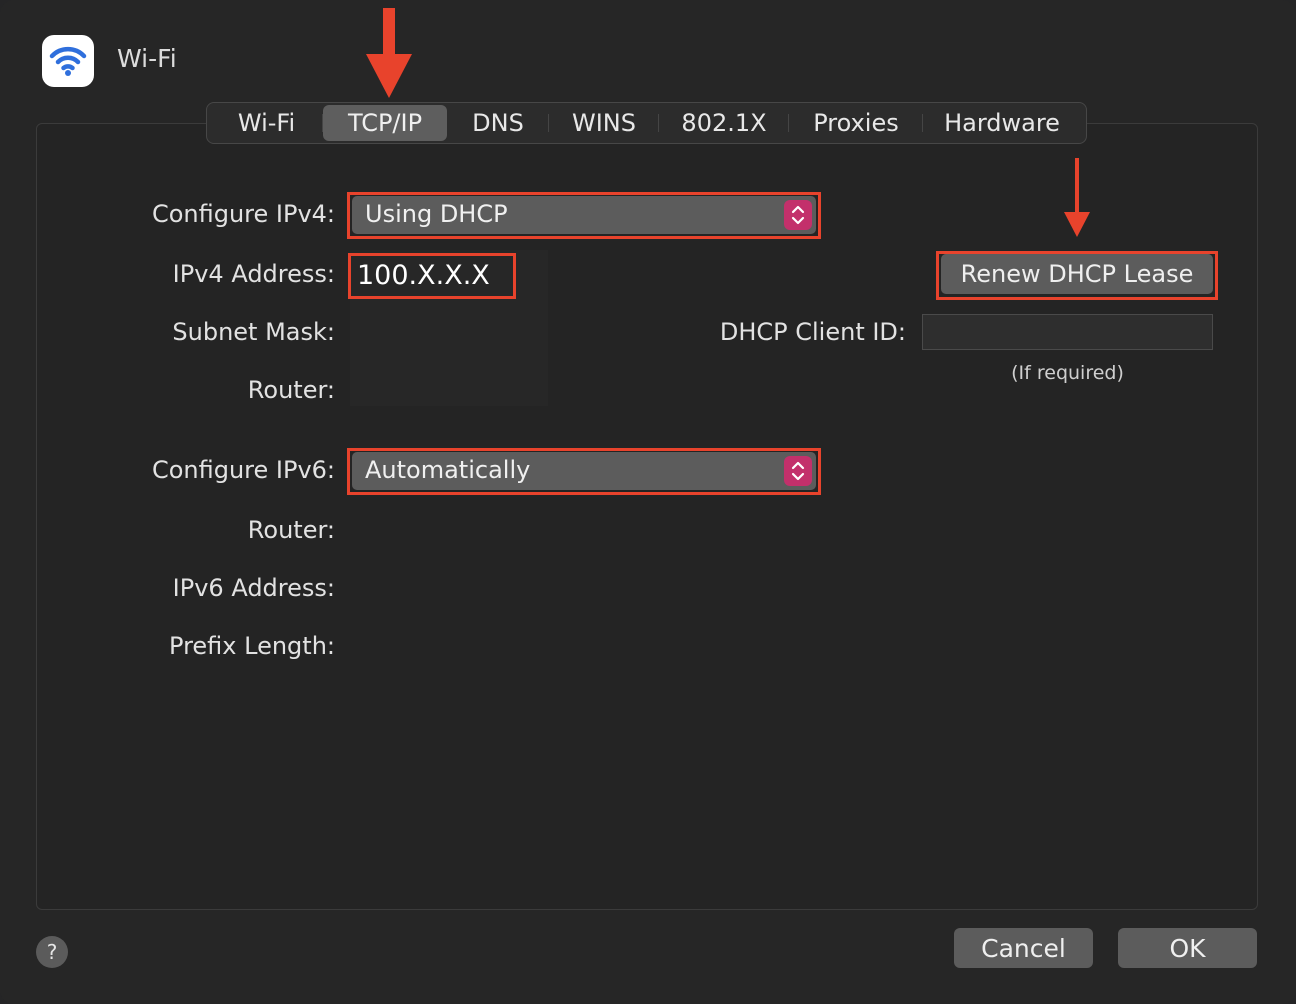  Describe the element at coordinates (1002, 123) in the screenshot. I see `tab-hardware: Hardware` at that location.